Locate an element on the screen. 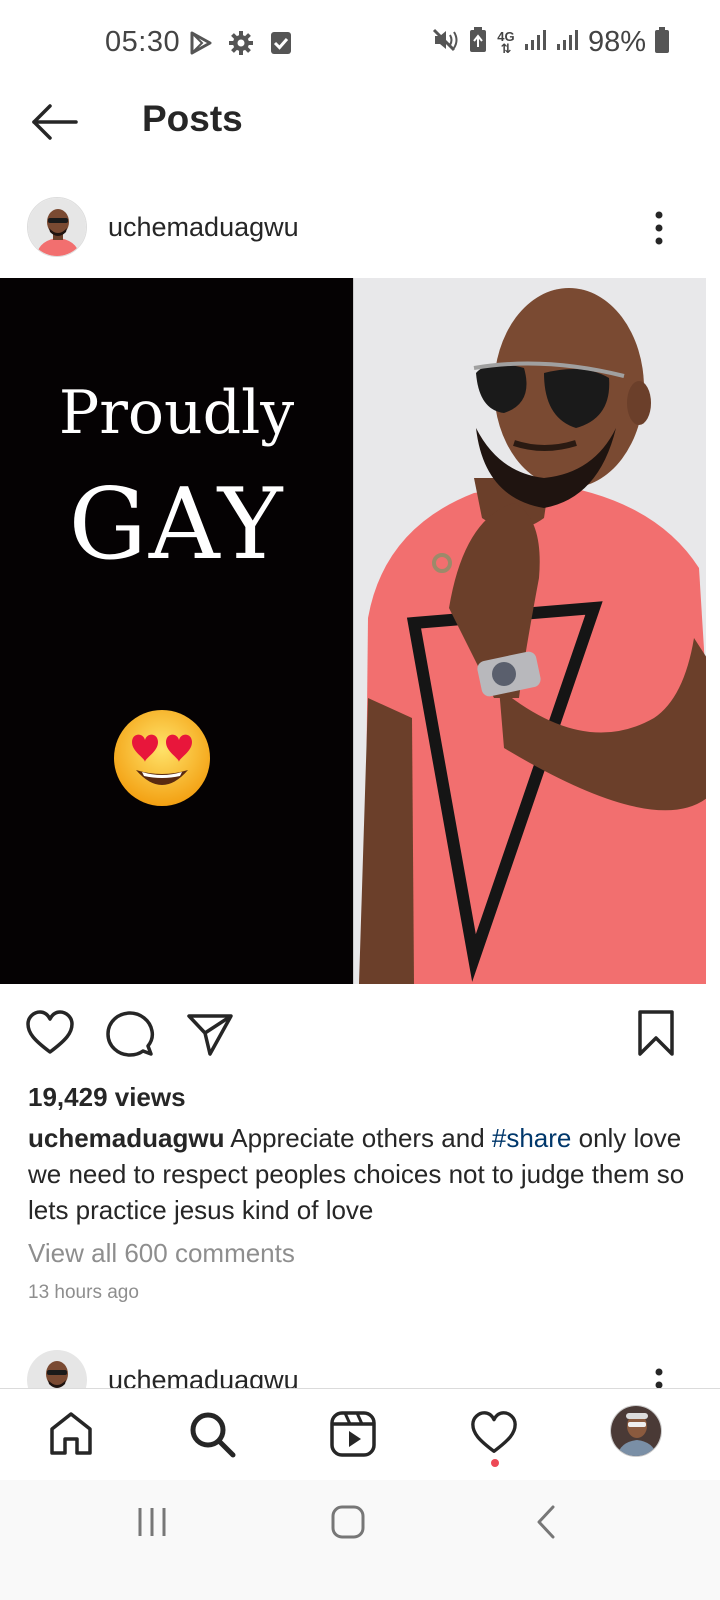 This screenshot has height=1600, width=720. post-header: uchemaduagwu is located at coordinates (360, 230).